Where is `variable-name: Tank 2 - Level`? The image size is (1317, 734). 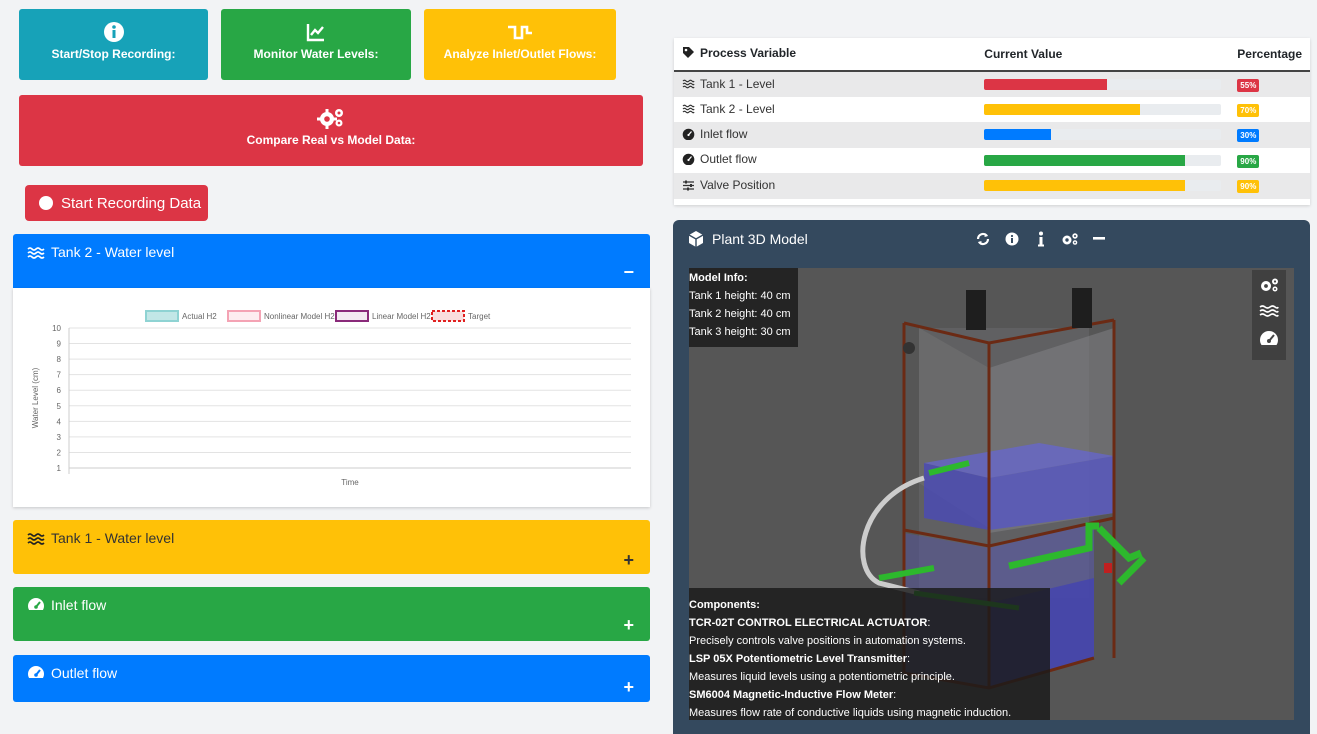 variable-name: Tank 2 - Level is located at coordinates (737, 108).